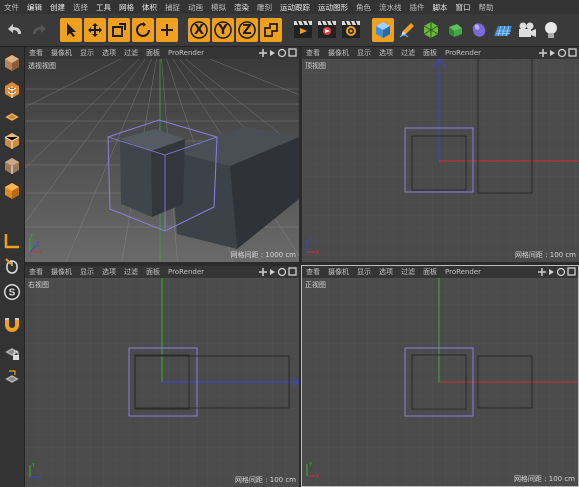 Image resolution: width=579 pixels, height=487 pixels. I want to click on redo-icon, so click(39, 30).